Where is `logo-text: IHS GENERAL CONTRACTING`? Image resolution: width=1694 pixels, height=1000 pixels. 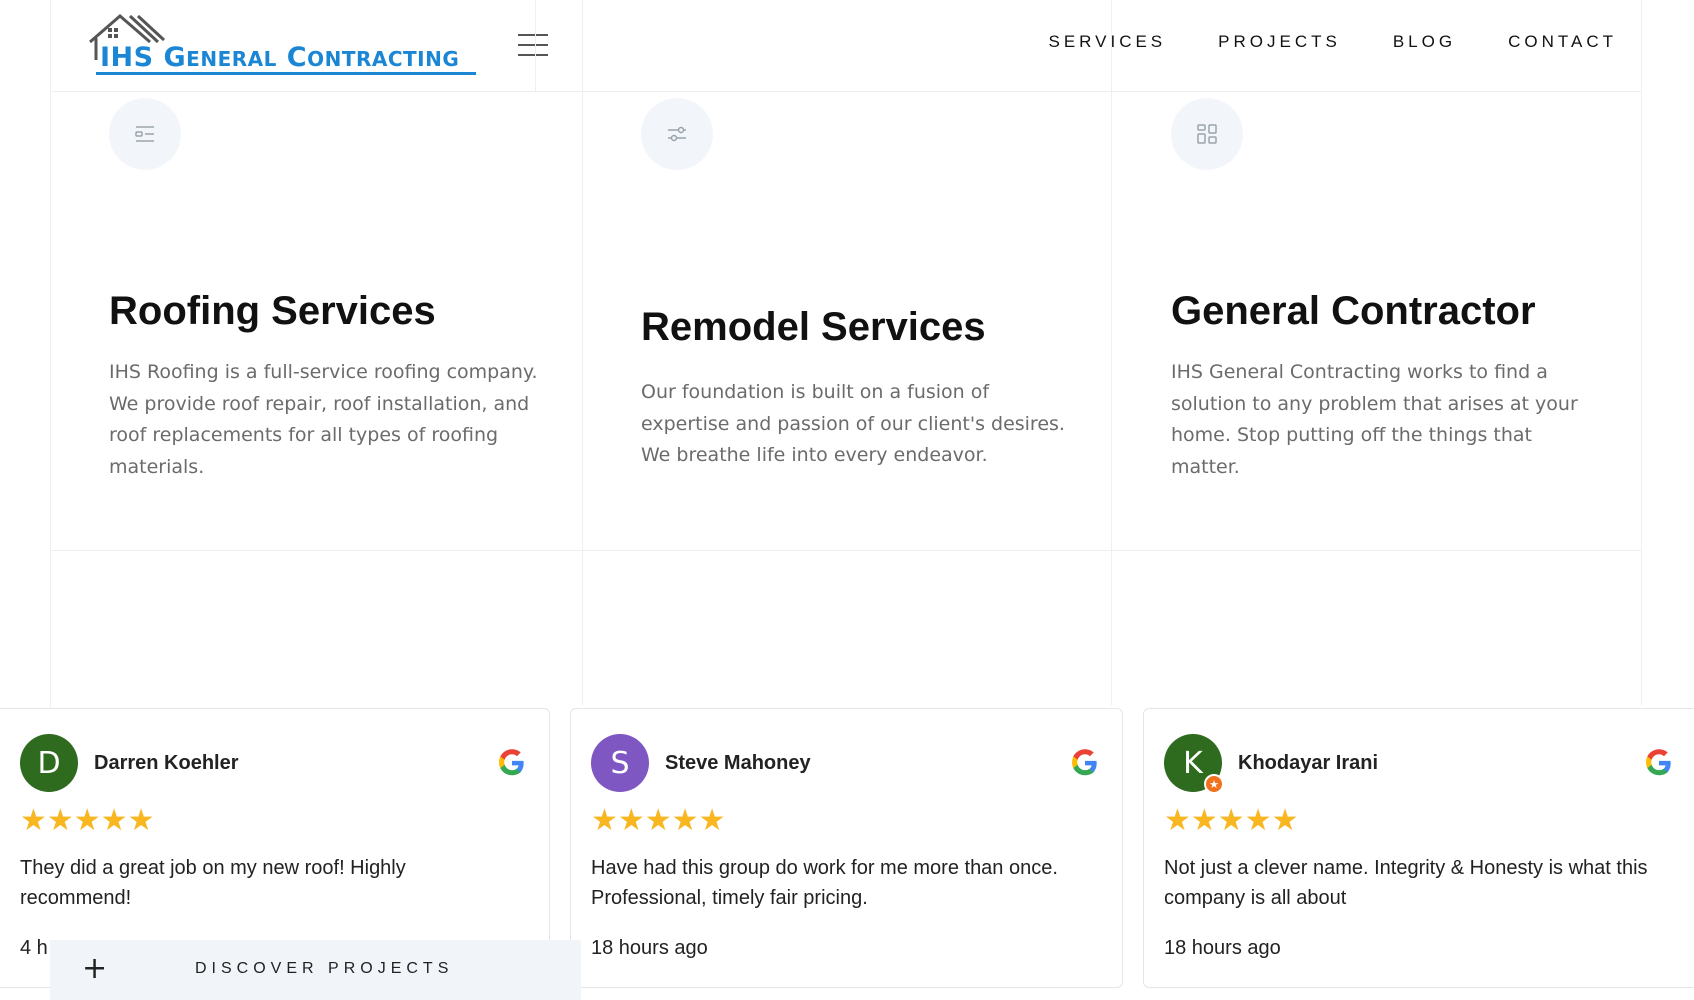
logo-text: IHS GENERAL CONTRACTING is located at coordinates (280, 57).